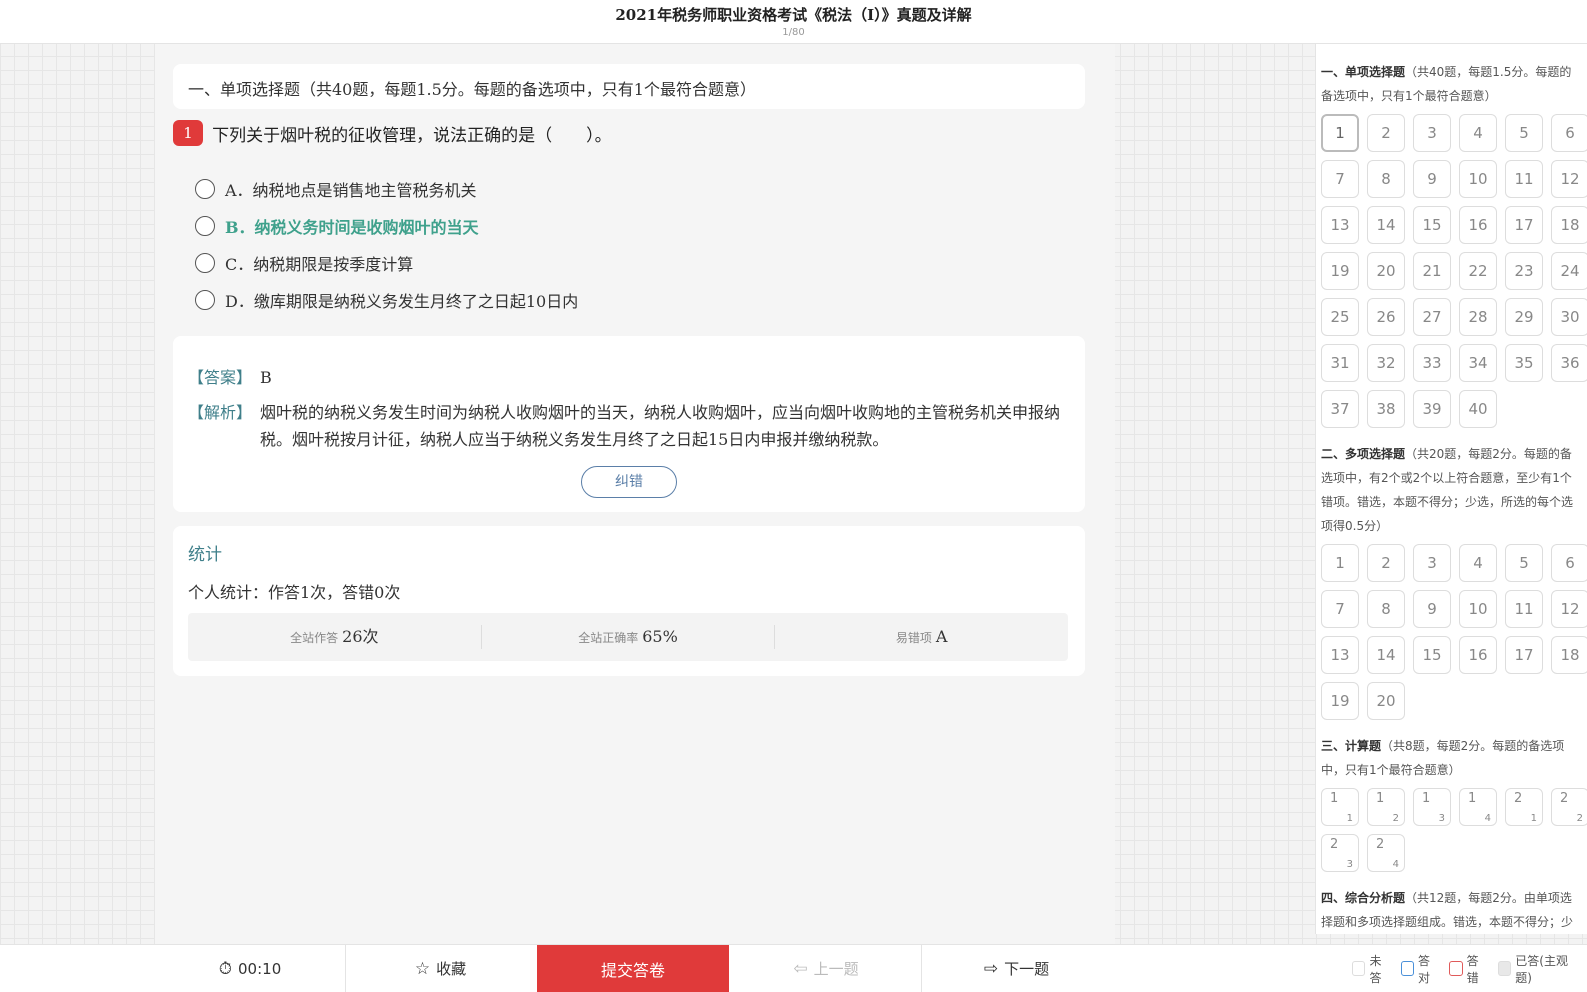 The image size is (1587, 992). I want to click on question-cell-26: 26, so click(1386, 317).